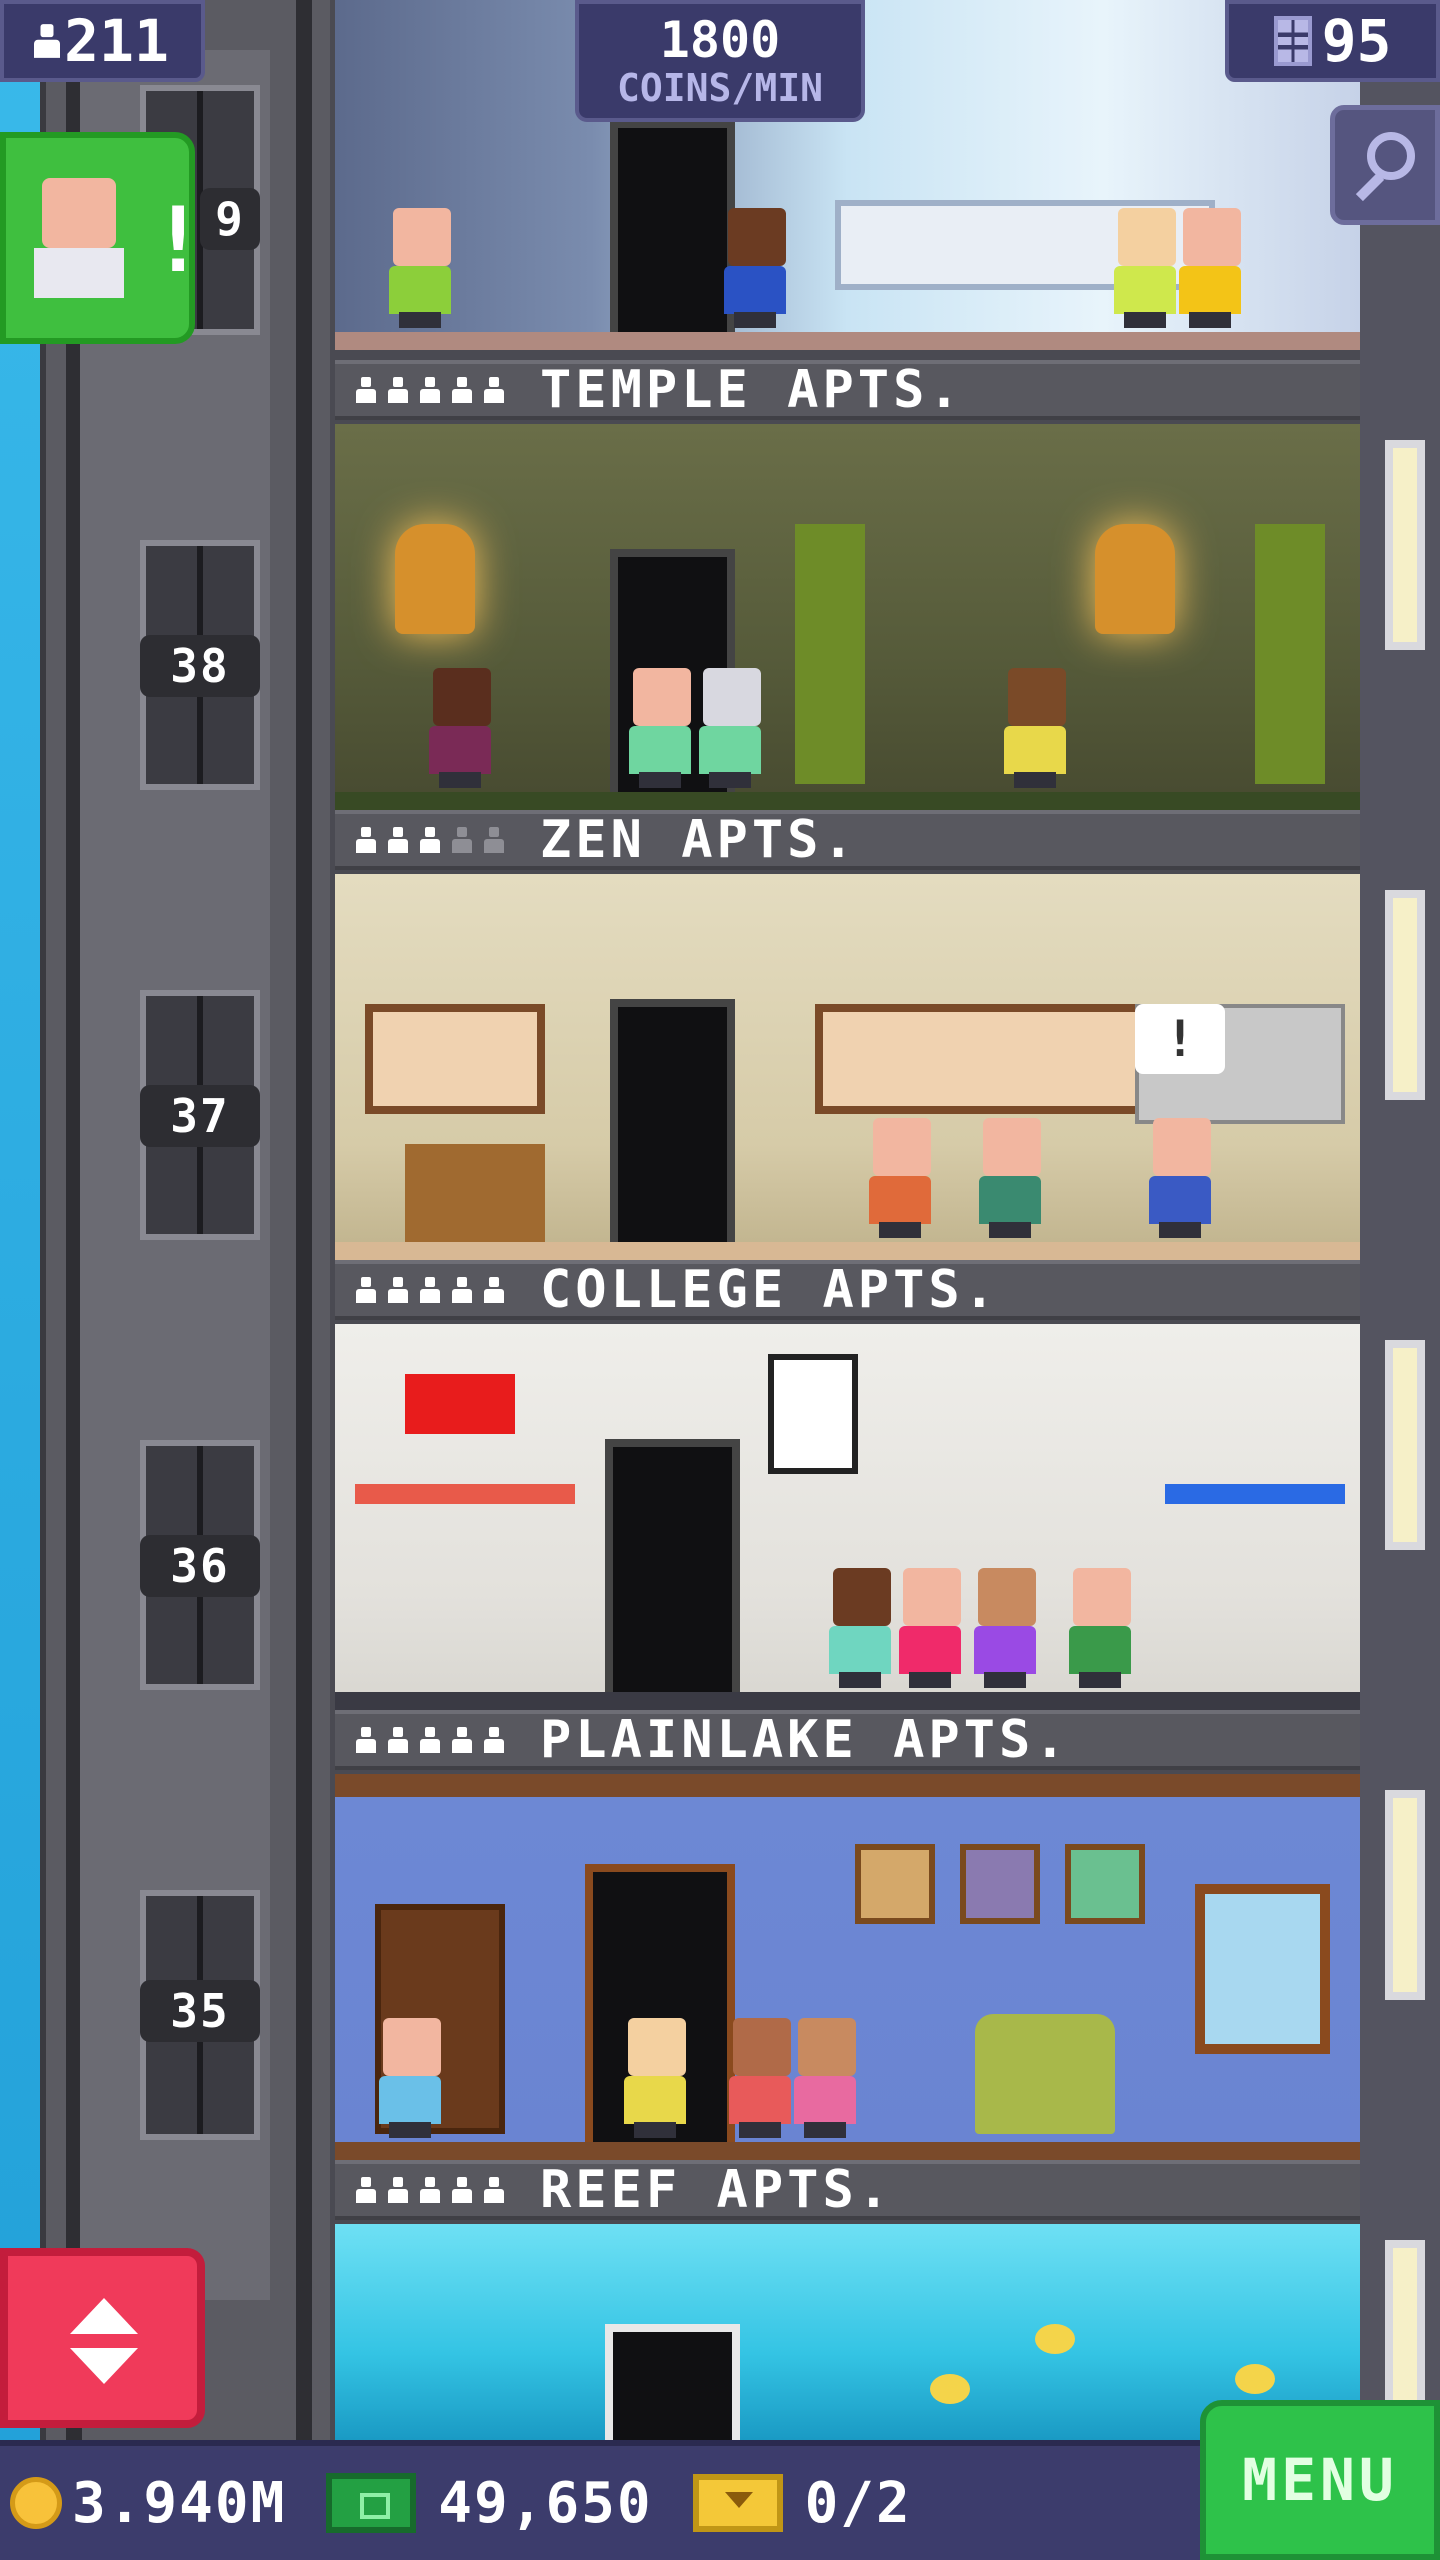 This screenshot has width=1440, height=2560. I want to click on coins-value: 3.940M, so click(179, 2503).